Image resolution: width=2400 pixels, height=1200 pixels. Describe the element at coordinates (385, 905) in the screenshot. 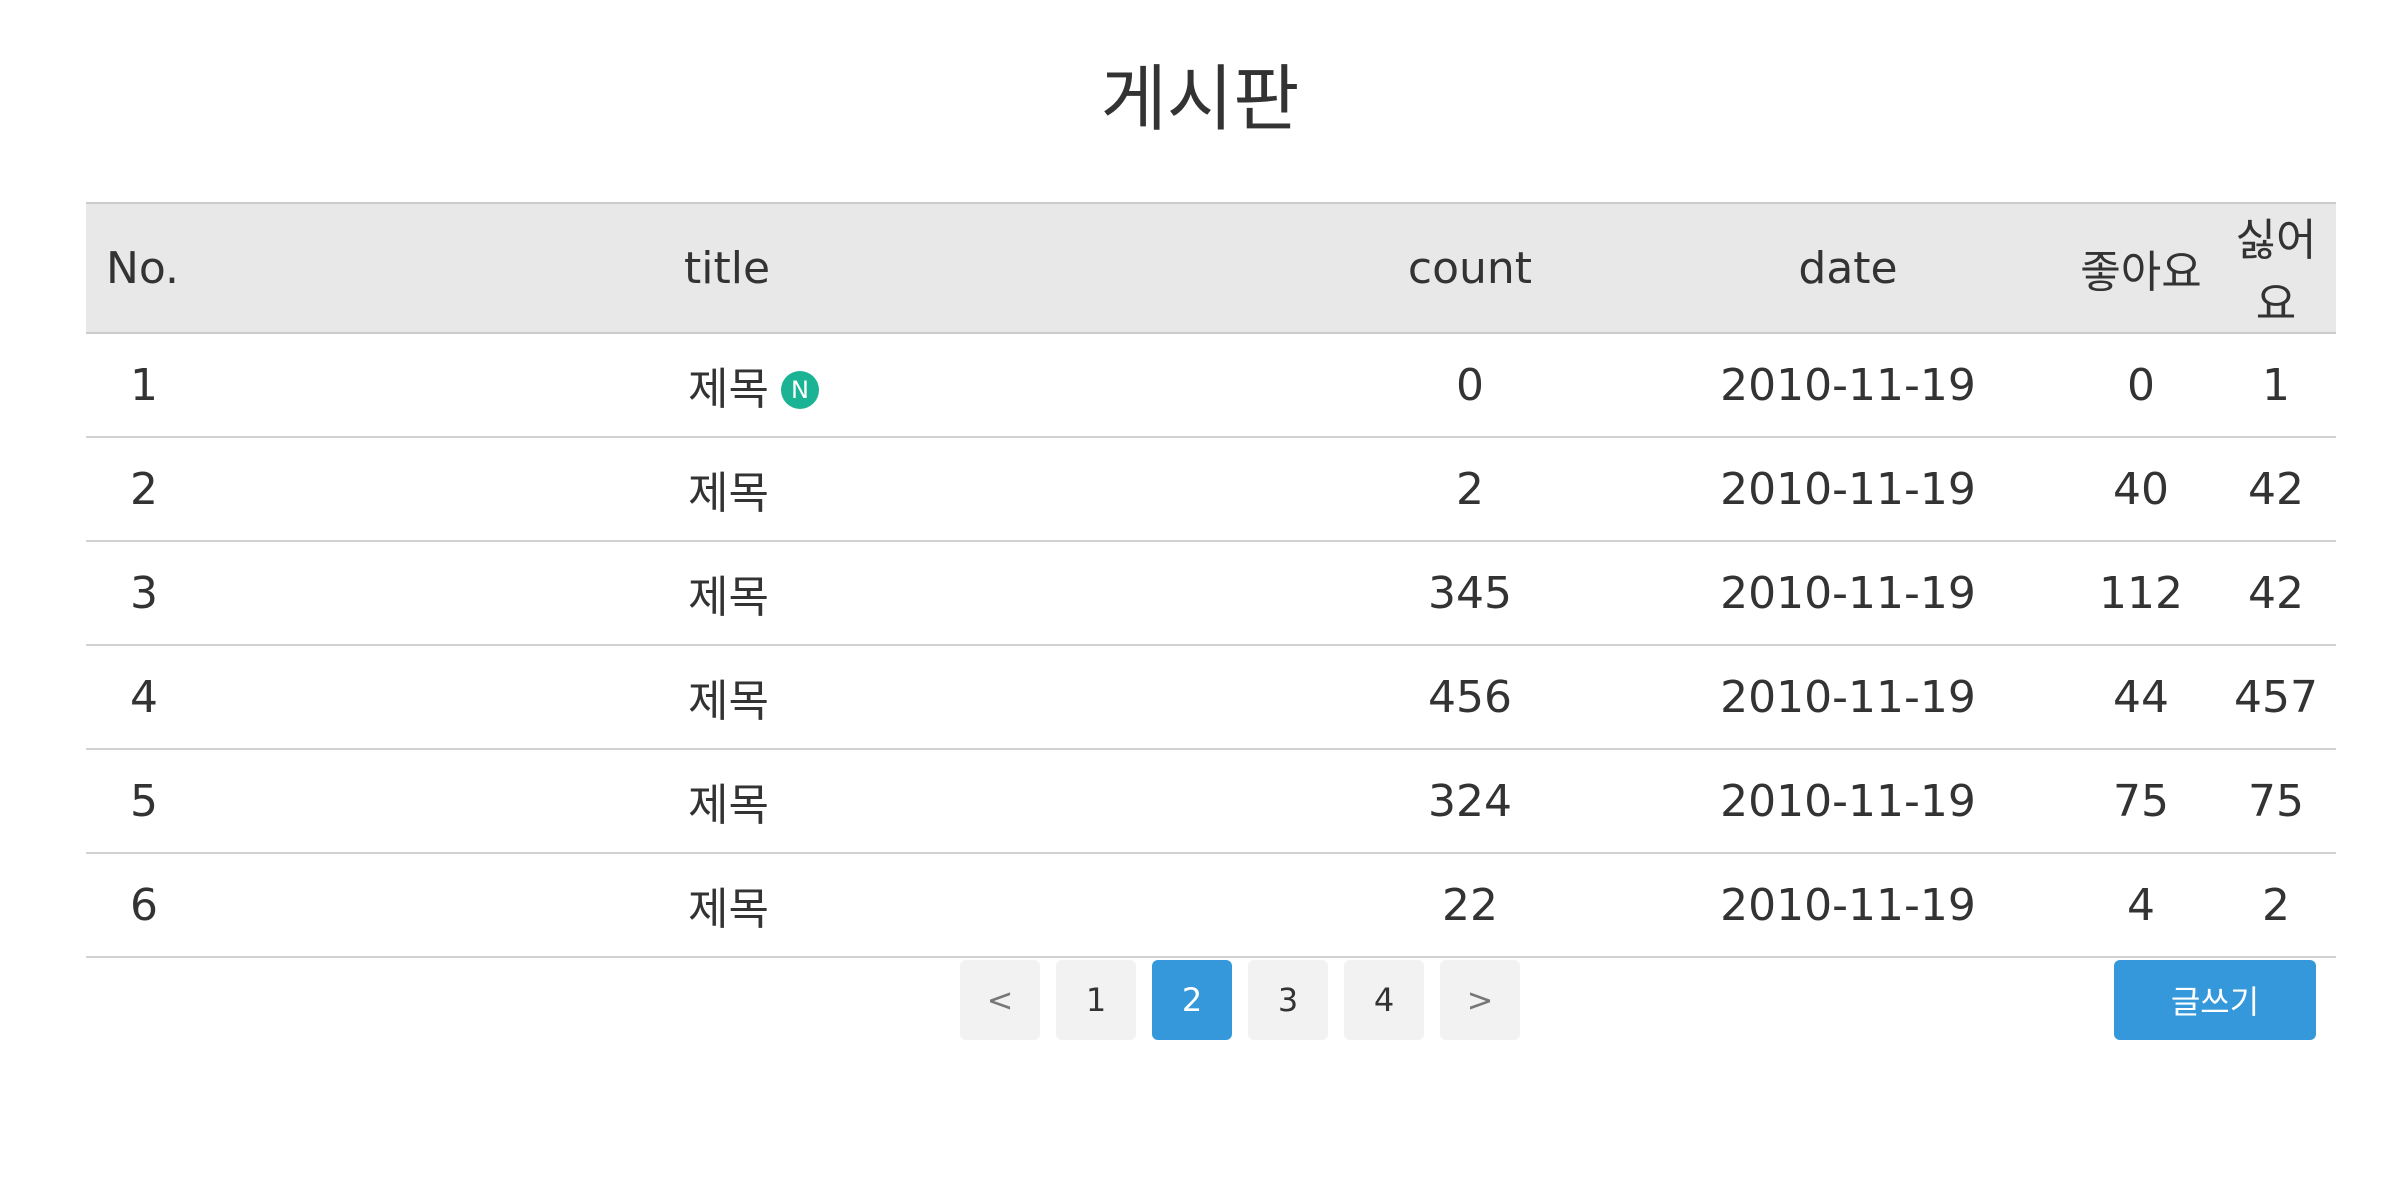

I see `row-no: 6` at that location.